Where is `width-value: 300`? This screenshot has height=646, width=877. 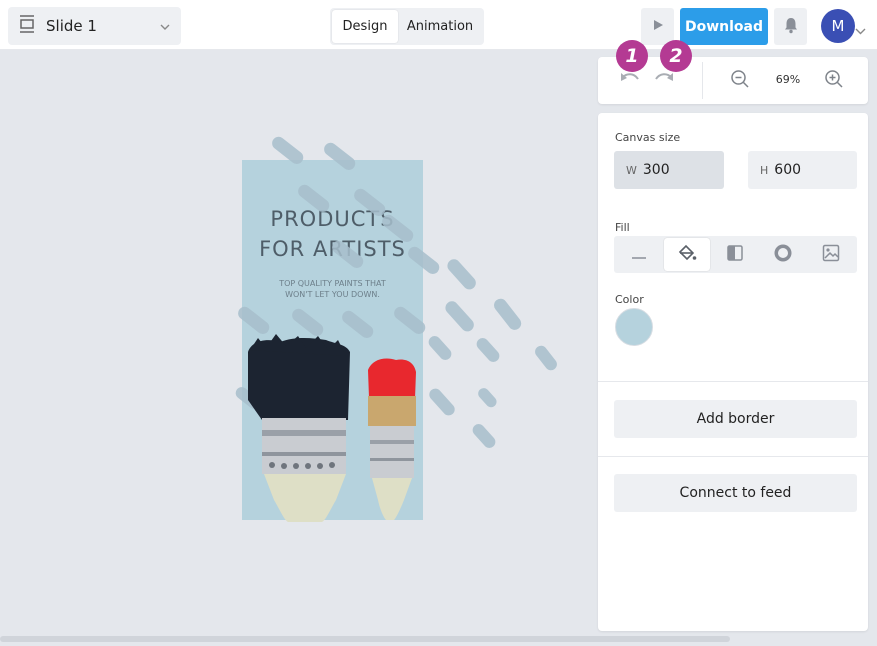
width-value: 300 is located at coordinates (656, 170).